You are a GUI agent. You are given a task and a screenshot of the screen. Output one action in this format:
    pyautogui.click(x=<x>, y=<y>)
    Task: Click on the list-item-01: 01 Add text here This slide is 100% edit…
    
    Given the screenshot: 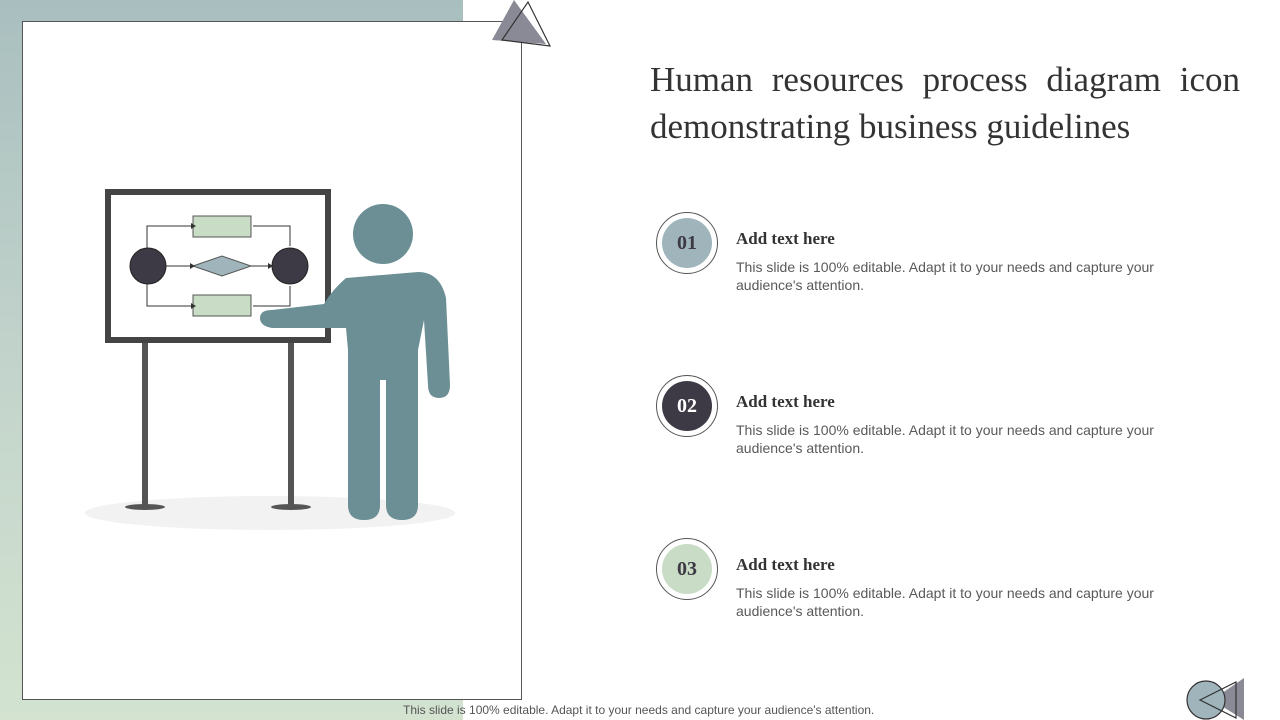 What is the action you would take?
    pyautogui.click(x=936, y=252)
    